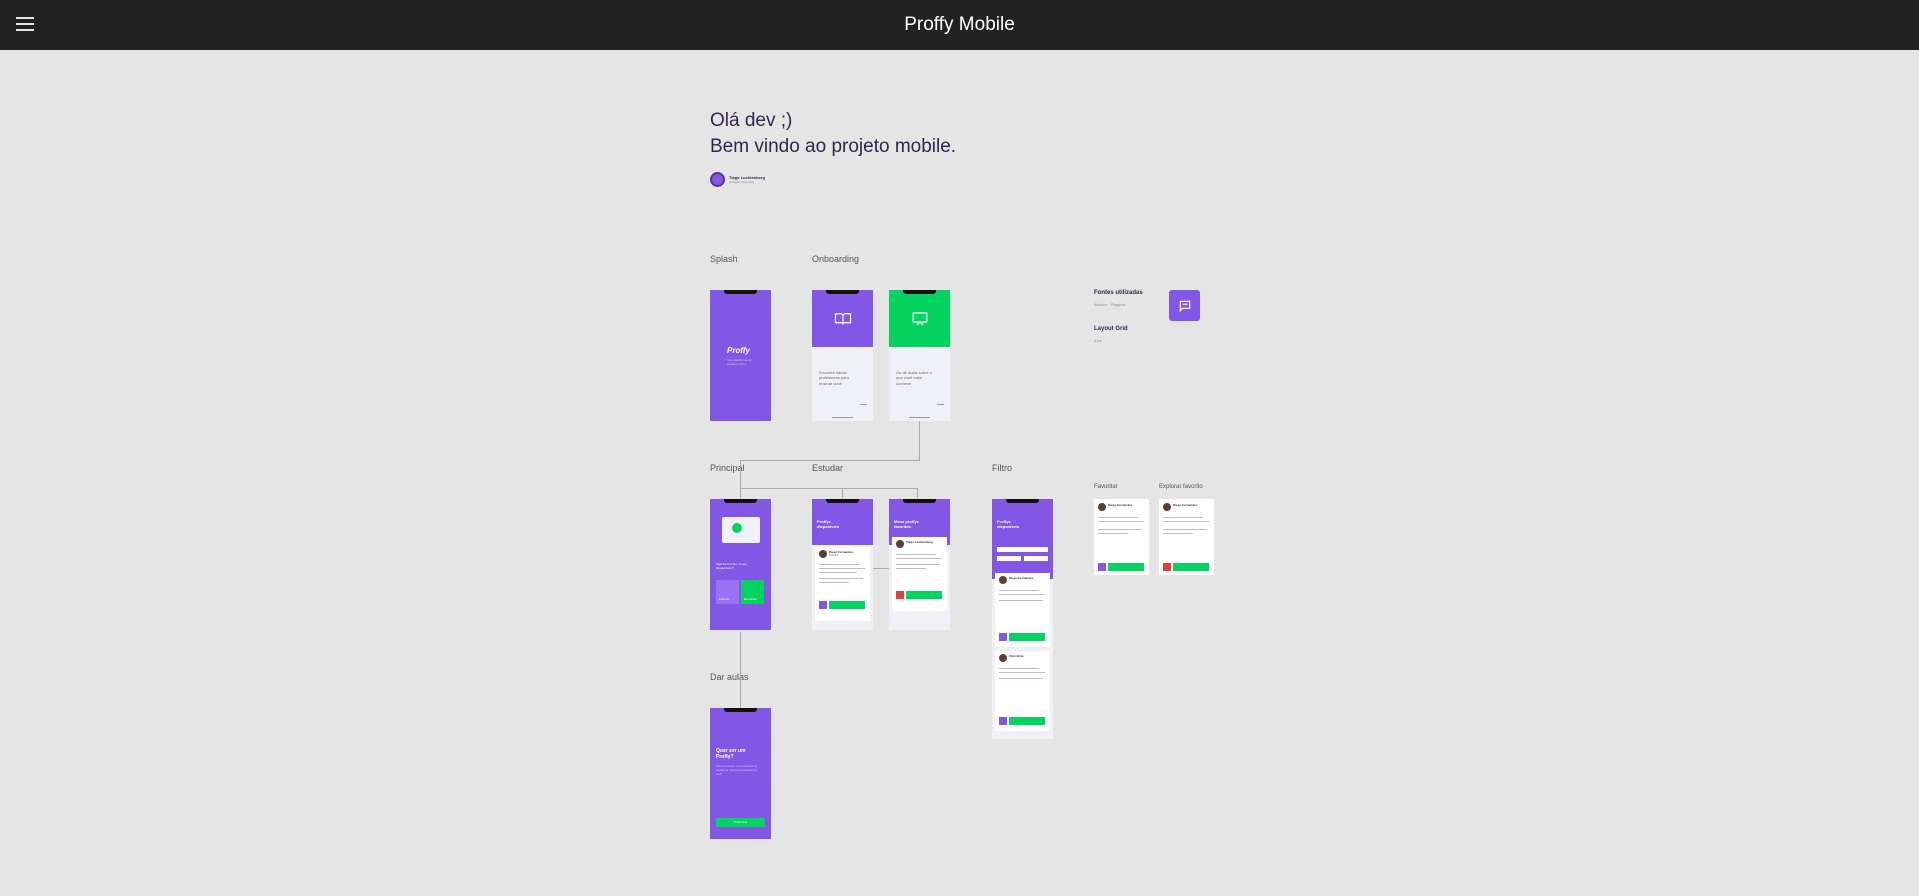 The width and height of the screenshot is (1919, 896). I want to click on teacher-card: Diego Fernandes Química, so click(842, 584).